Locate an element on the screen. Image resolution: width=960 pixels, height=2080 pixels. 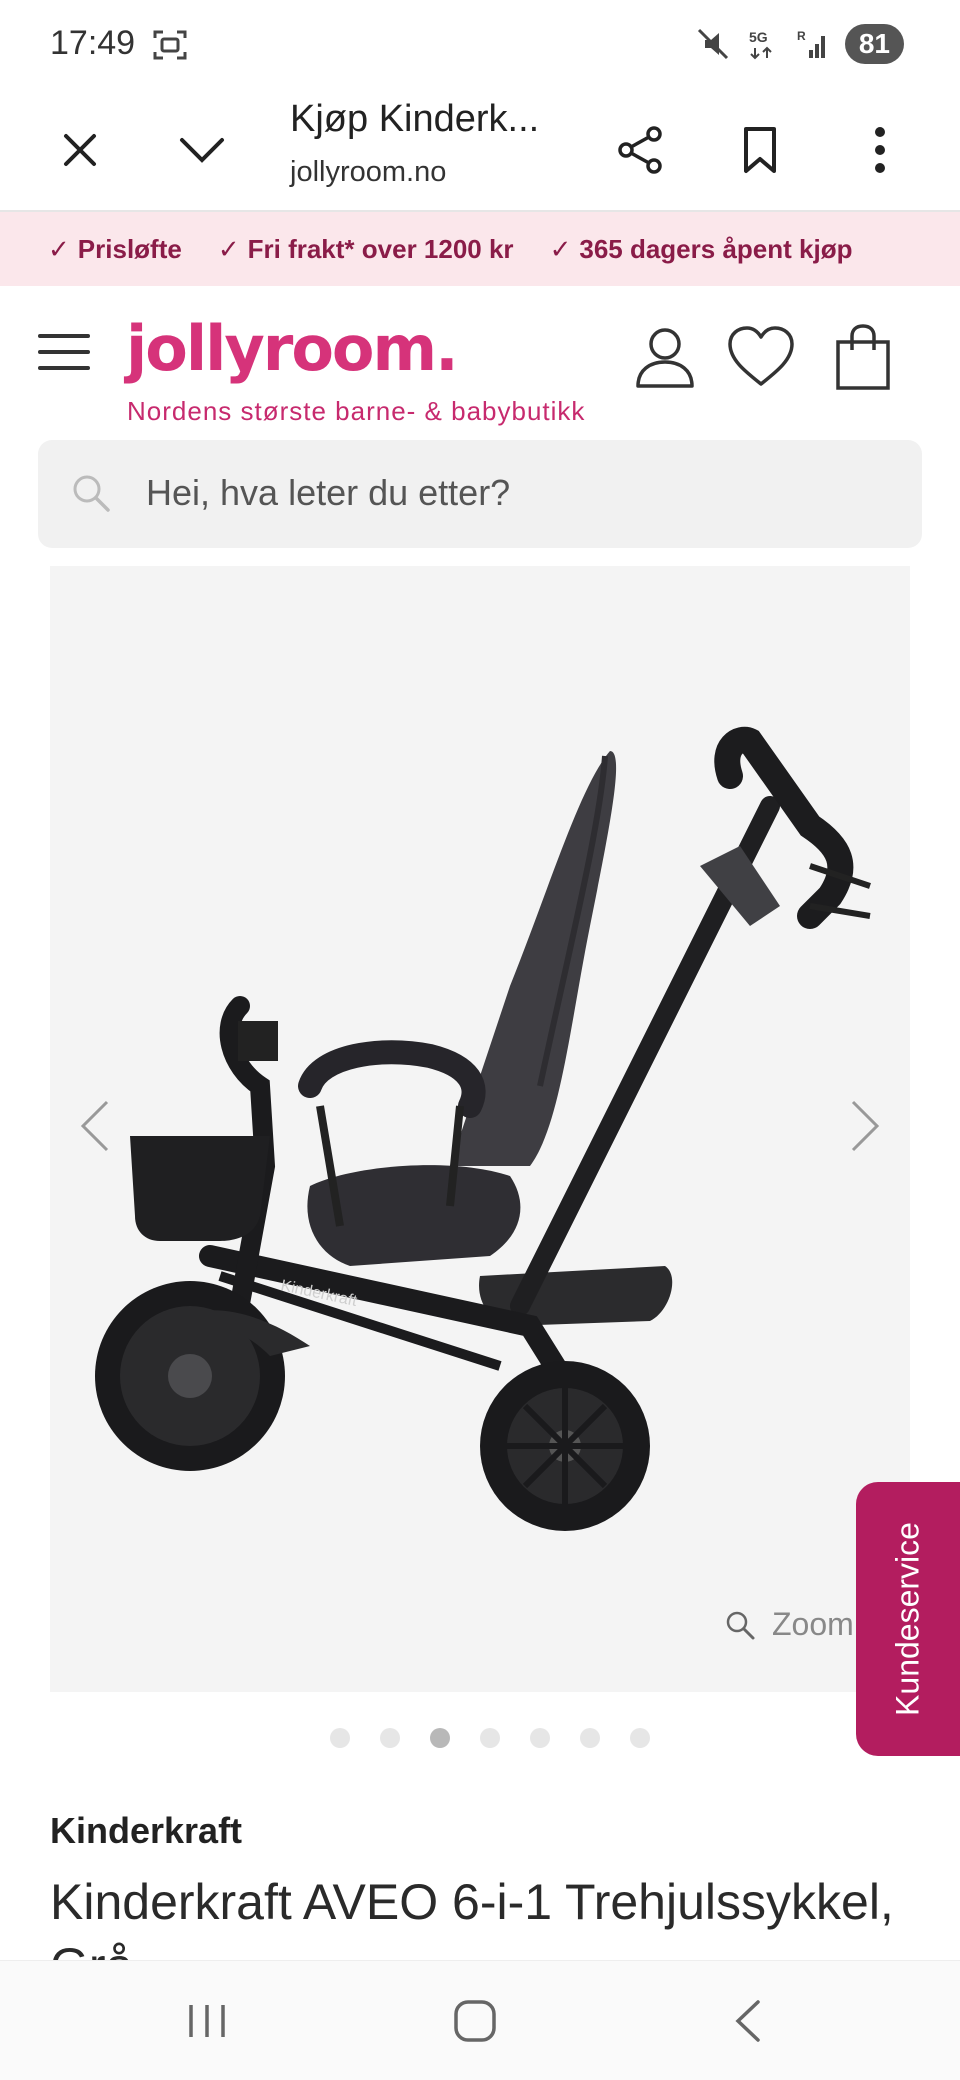
search-placeholder: Hei, hva leter du etter? is located at coordinates (328, 492).